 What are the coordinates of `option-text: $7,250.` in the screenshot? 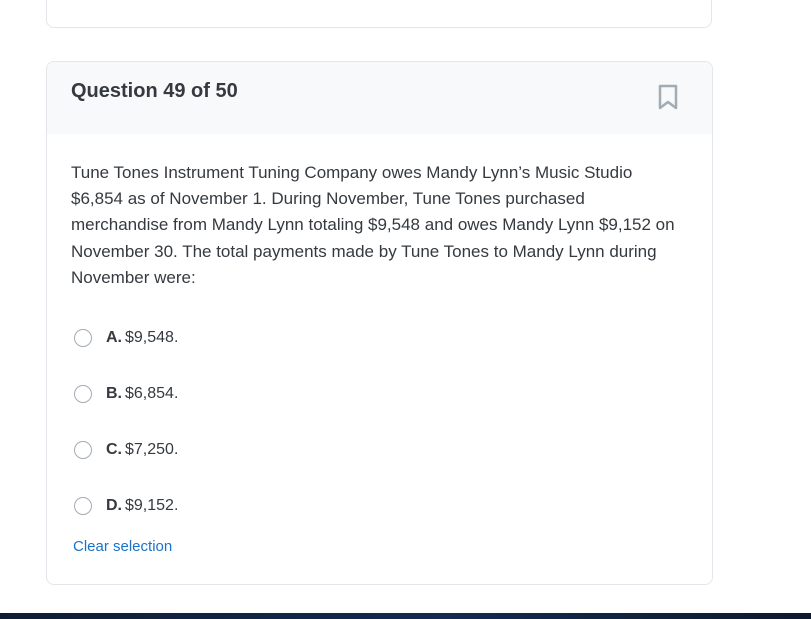 It's located at (152, 450).